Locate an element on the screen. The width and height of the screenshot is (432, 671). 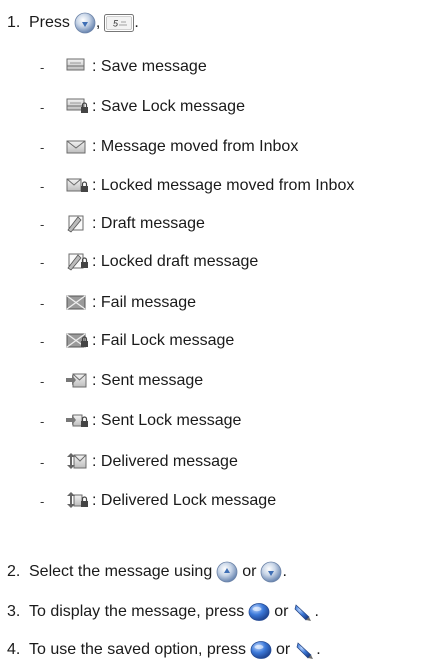
list-item-label: : Sent Lock message is located at coordinates (167, 420).